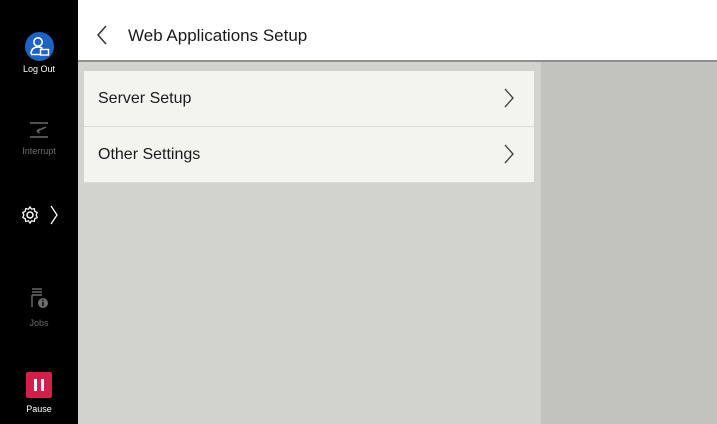 Image resolution: width=717 pixels, height=424 pixels. I want to click on page-title: Web Applications Setup, so click(218, 35).